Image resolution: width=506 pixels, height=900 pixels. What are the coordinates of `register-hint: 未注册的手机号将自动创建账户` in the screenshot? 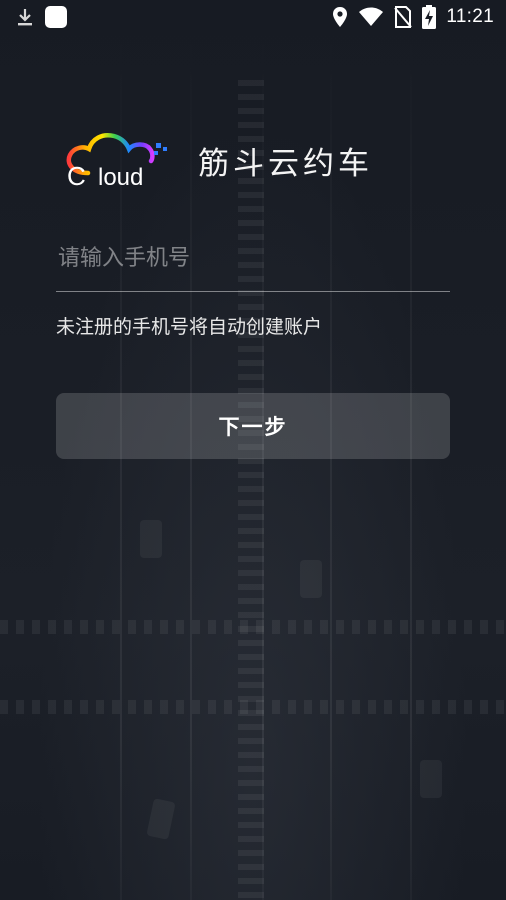 It's located at (189, 327).